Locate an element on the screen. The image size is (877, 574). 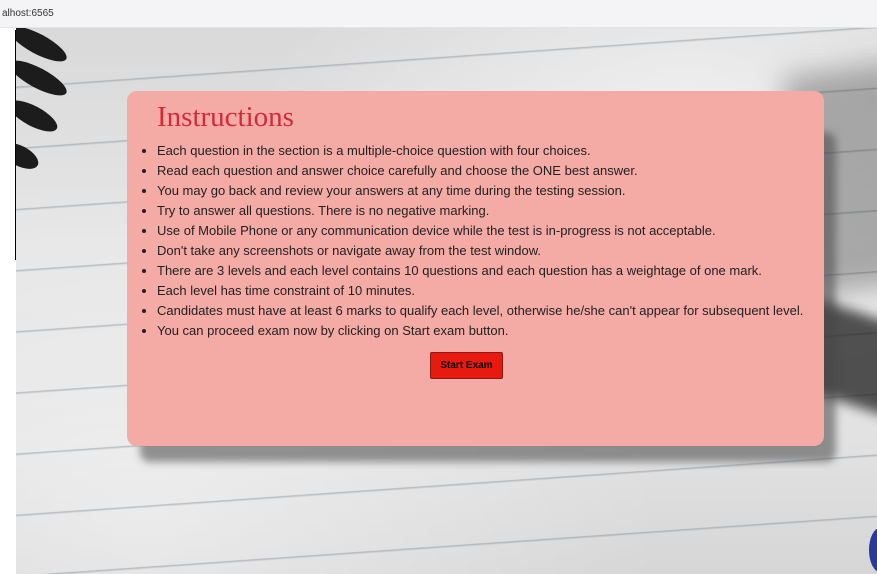
browser-address-bar: alhost:6565 is located at coordinates (438, 14).